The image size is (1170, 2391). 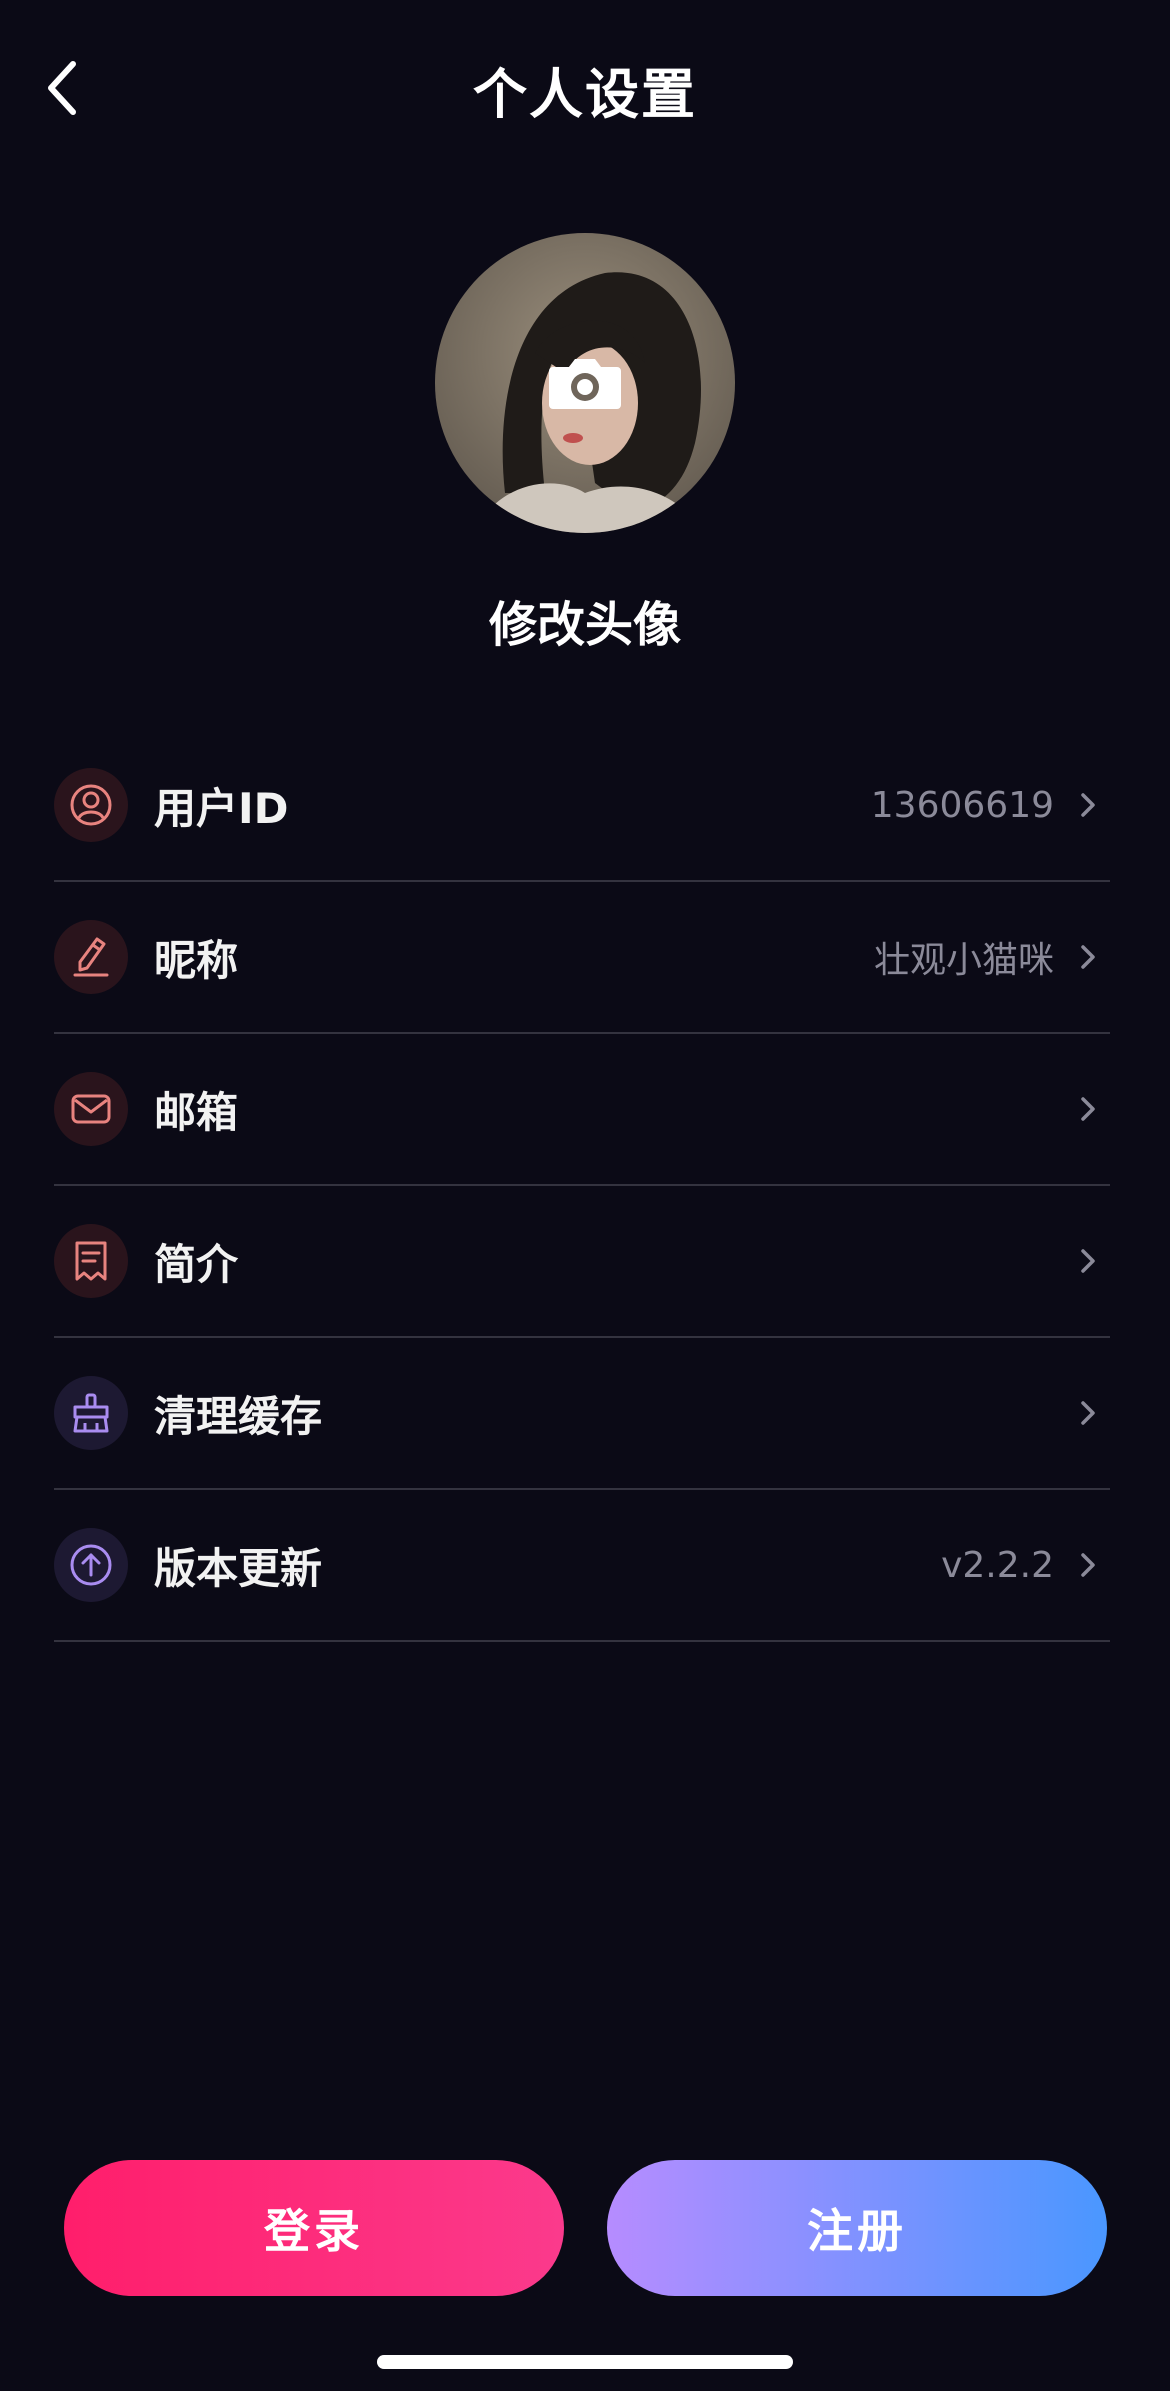 I want to click on settings-item-label: 版本更新, so click(x=238, y=1568).